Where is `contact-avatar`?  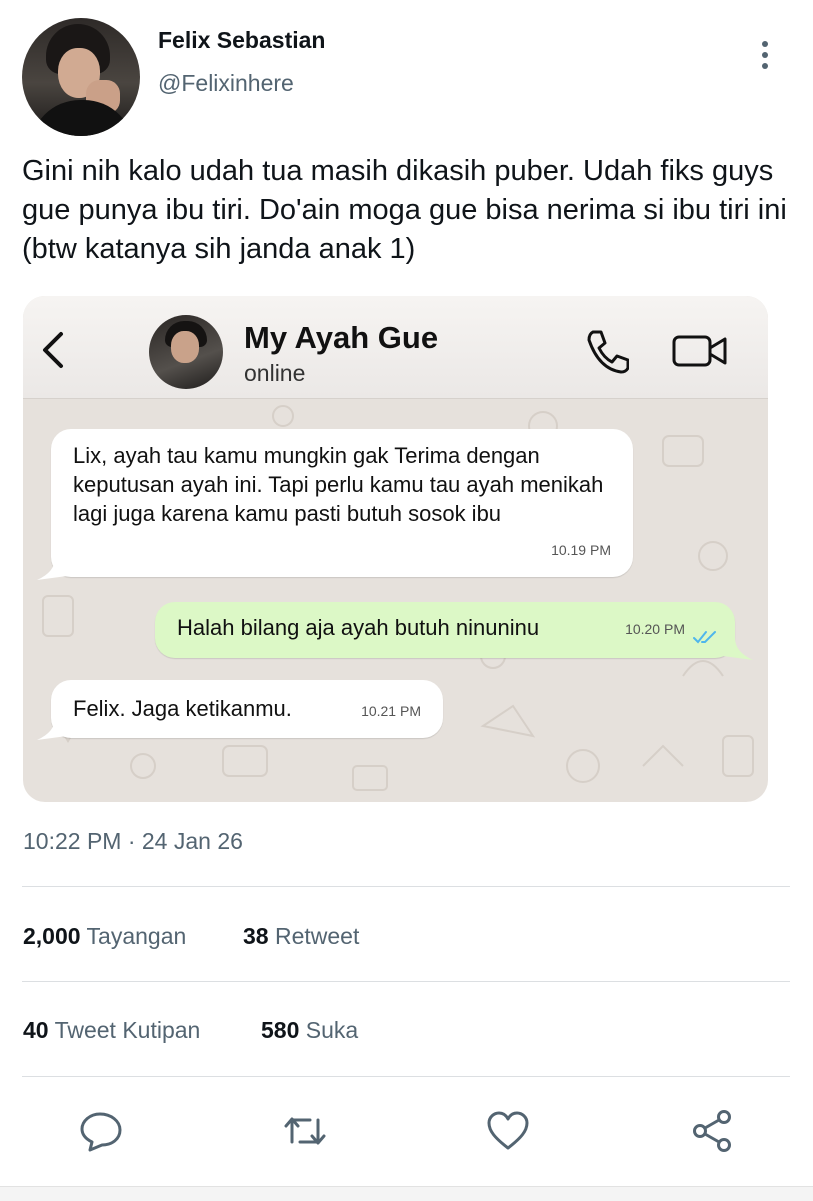 contact-avatar is located at coordinates (186, 352).